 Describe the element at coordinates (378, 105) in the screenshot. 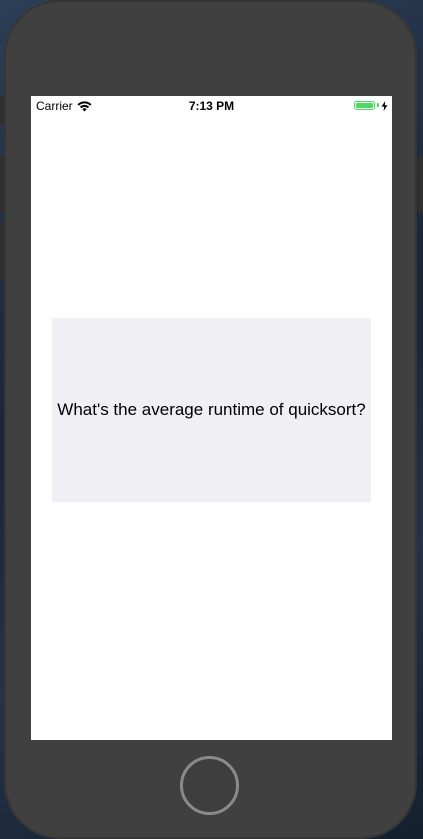

I see `battery-tip` at that location.